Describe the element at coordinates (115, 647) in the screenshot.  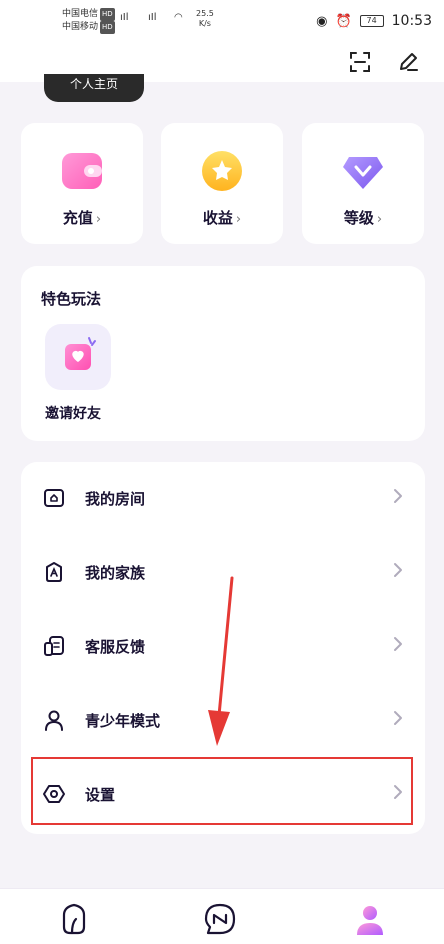
I see `menu-label: 客服反馈` at that location.